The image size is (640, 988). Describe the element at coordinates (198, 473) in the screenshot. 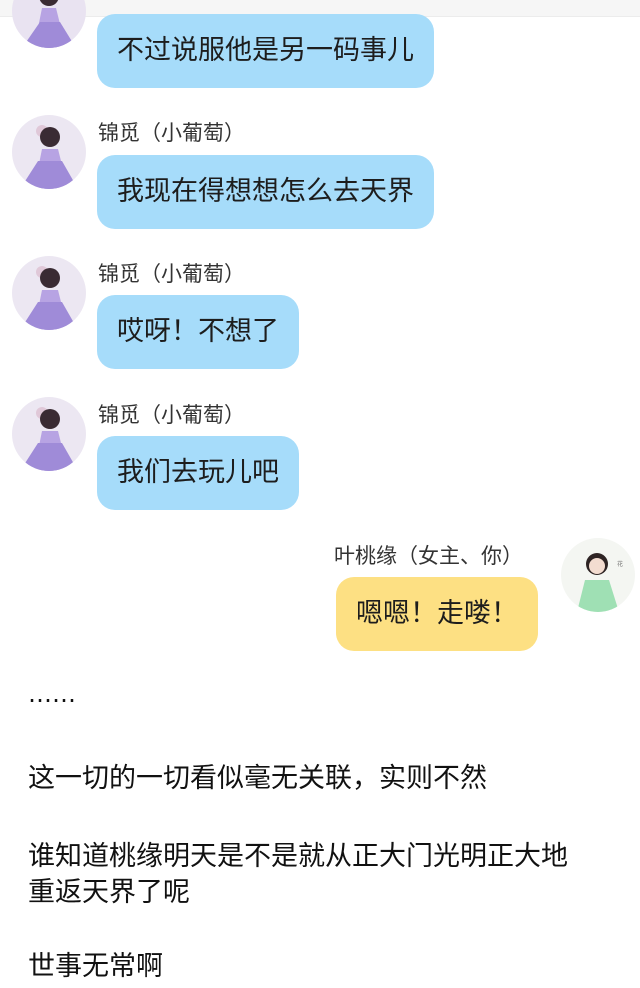

I see `message-bubble: 我们去玩儿吧` at that location.